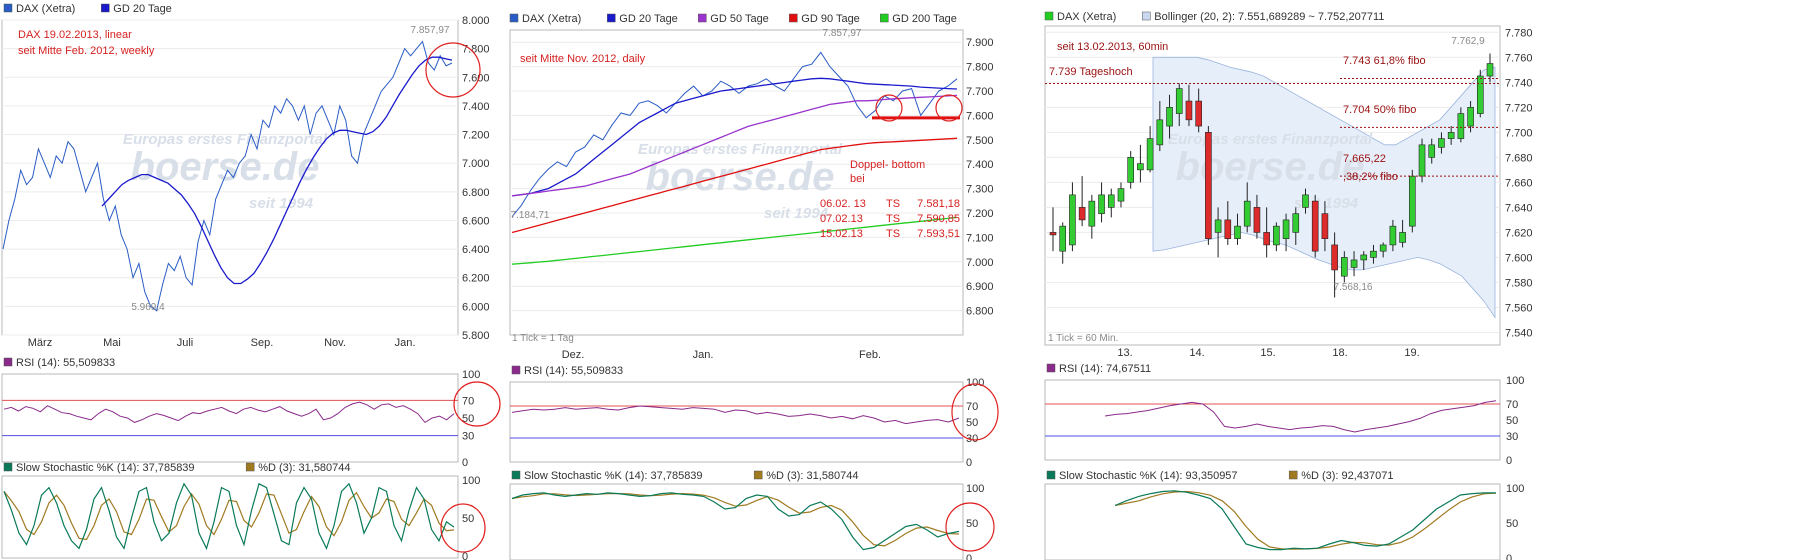 This screenshot has width=1806, height=560. What do you see at coordinates (1347, 476) in the screenshot?
I see `legend-label: %D (3): 92,437071` at bounding box center [1347, 476].